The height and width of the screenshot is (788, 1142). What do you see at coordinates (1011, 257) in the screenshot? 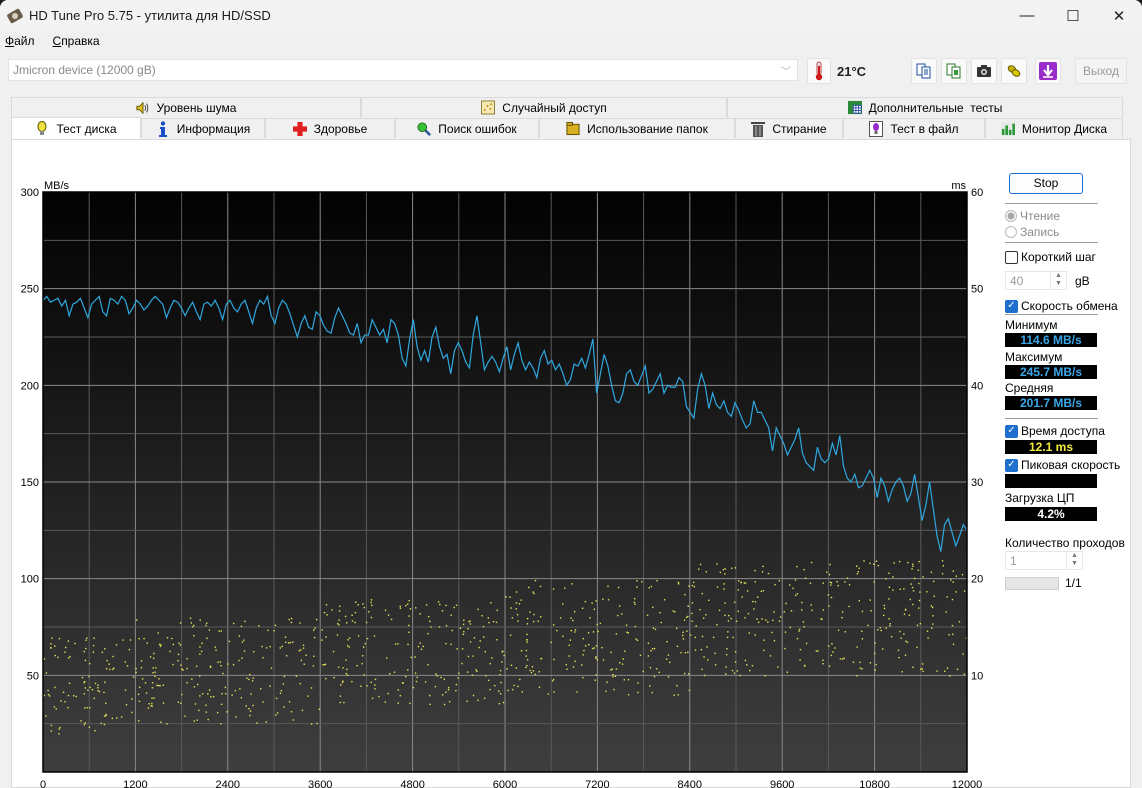
I see `checkbox-unchecked-icon` at bounding box center [1011, 257].